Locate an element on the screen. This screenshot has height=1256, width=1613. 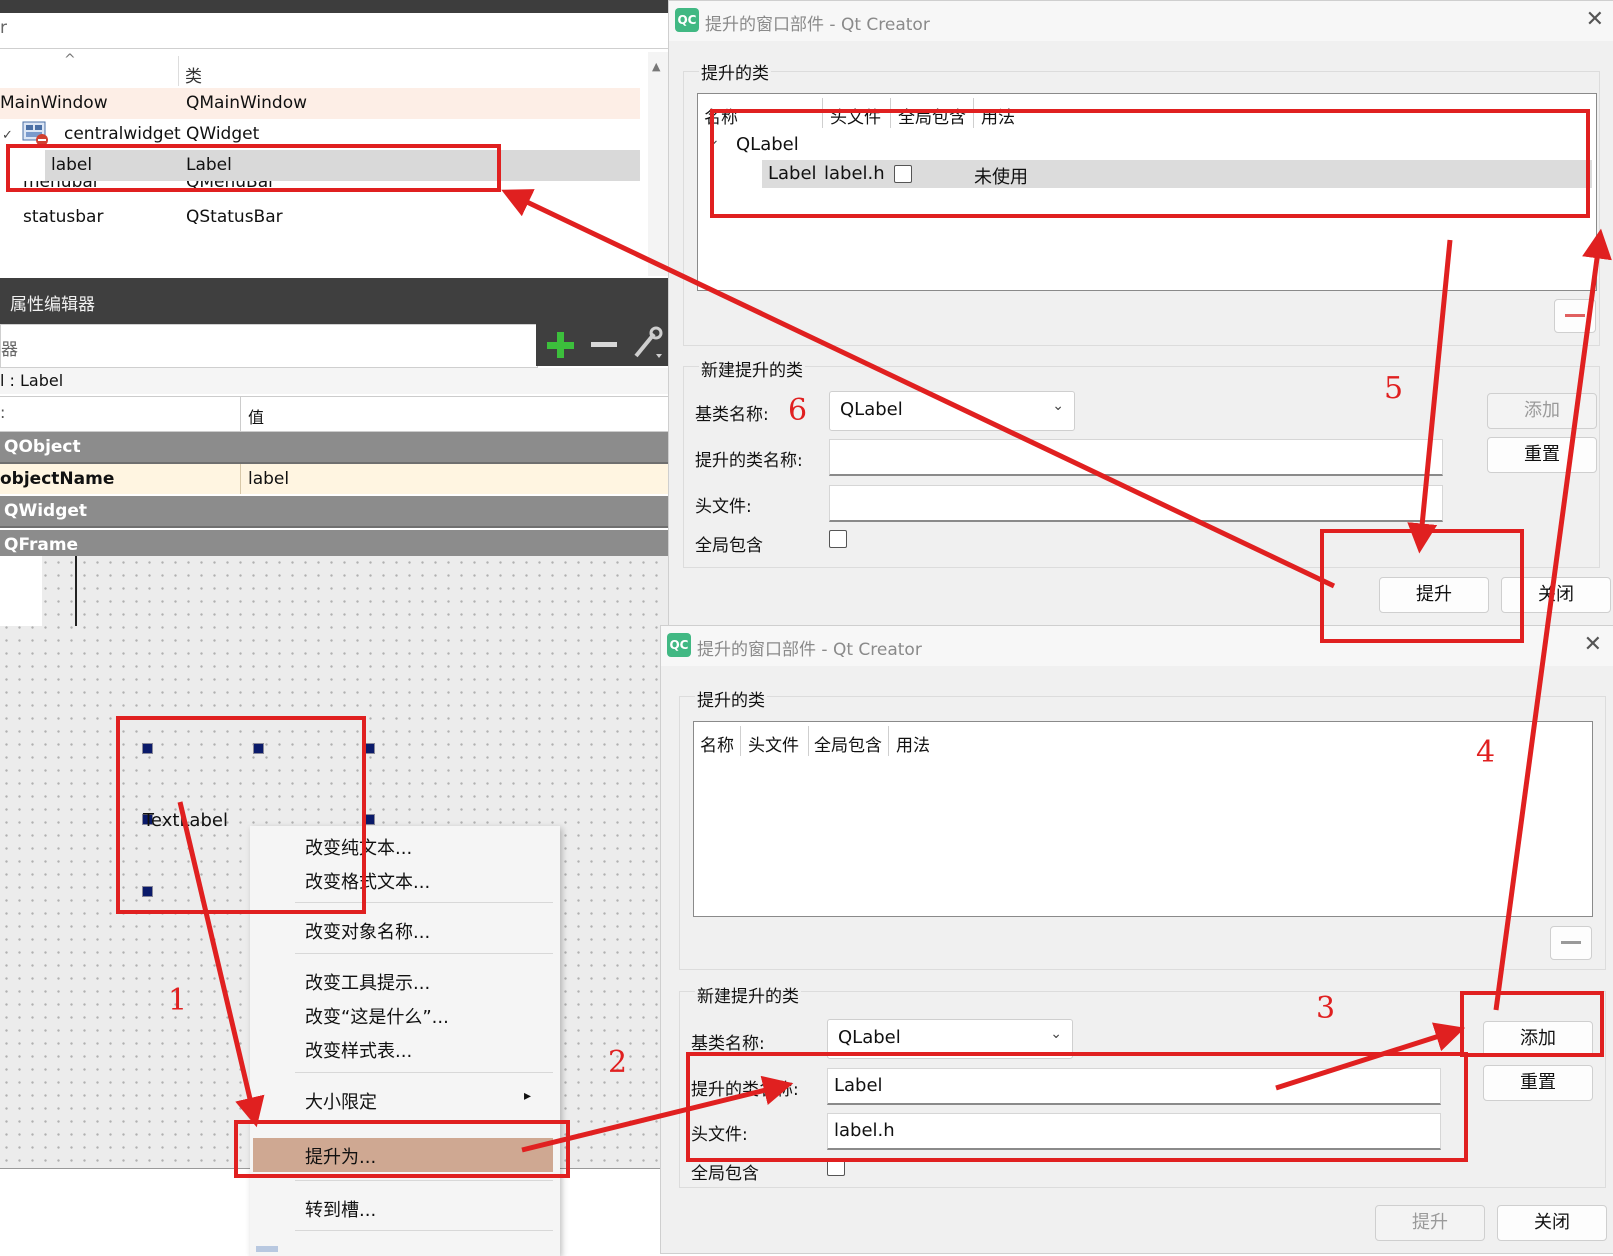
step-number-1: 1 is located at coordinates (177, 1000).